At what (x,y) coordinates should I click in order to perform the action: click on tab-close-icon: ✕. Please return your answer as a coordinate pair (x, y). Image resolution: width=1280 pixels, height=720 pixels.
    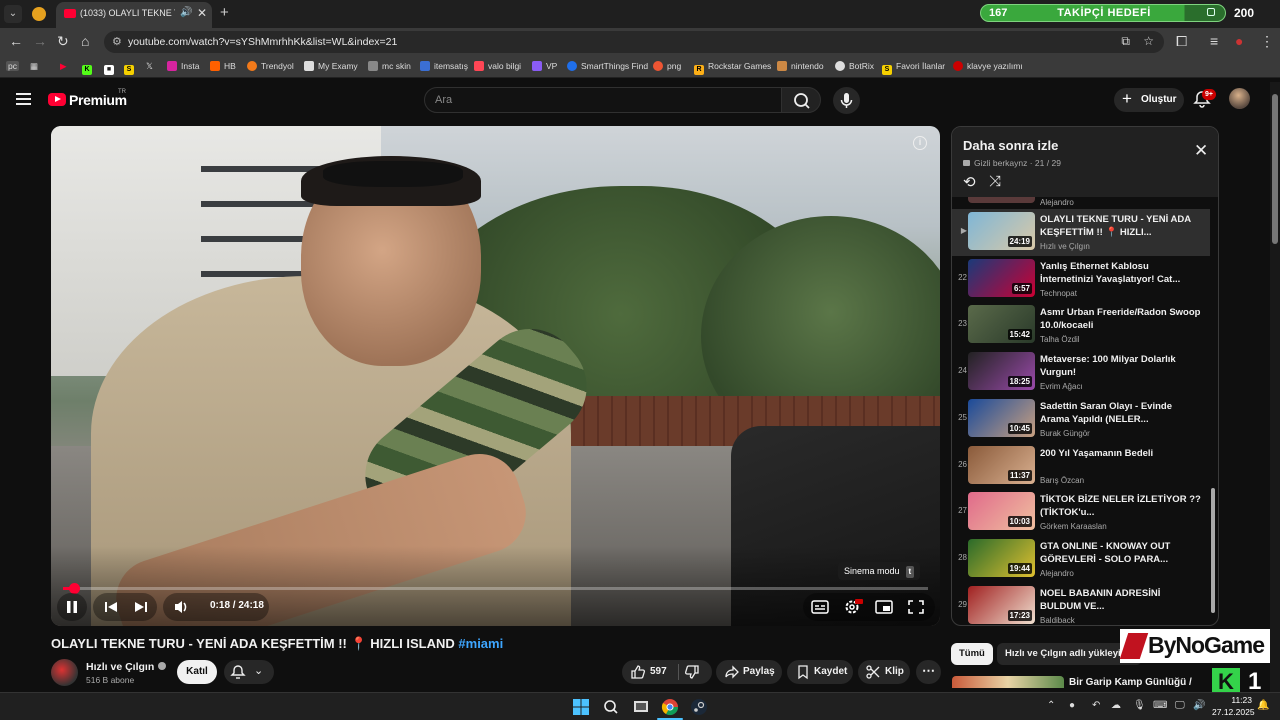
    Looking at the image, I should click on (202, 13).